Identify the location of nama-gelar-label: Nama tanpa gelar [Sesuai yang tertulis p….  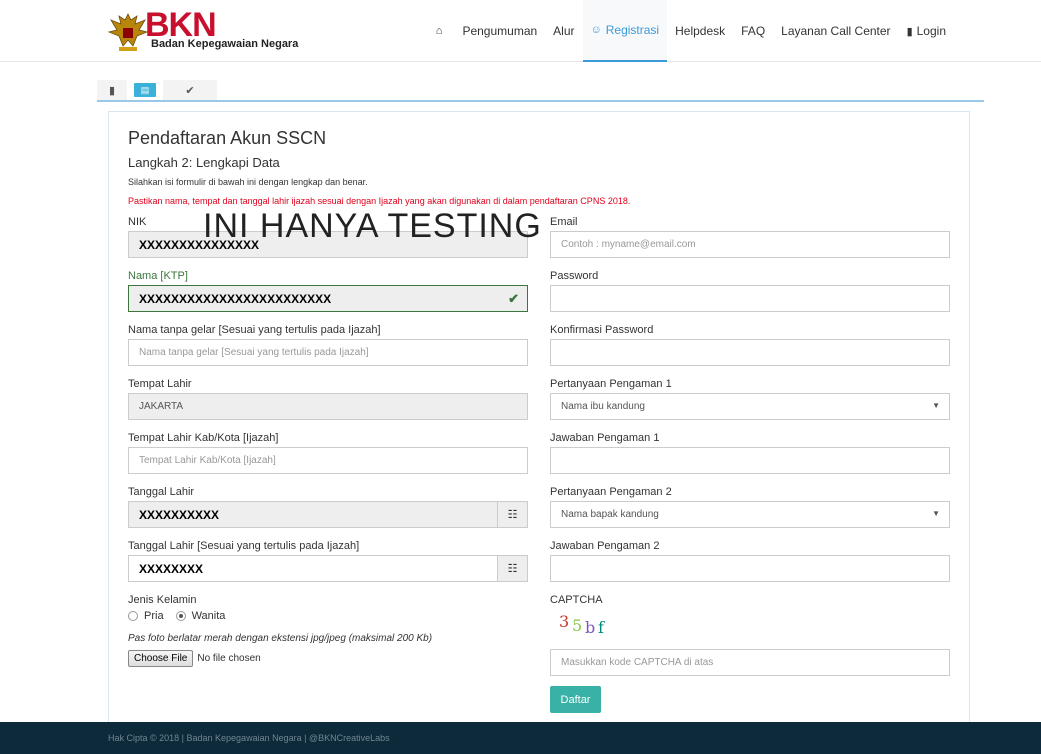
(254, 330).